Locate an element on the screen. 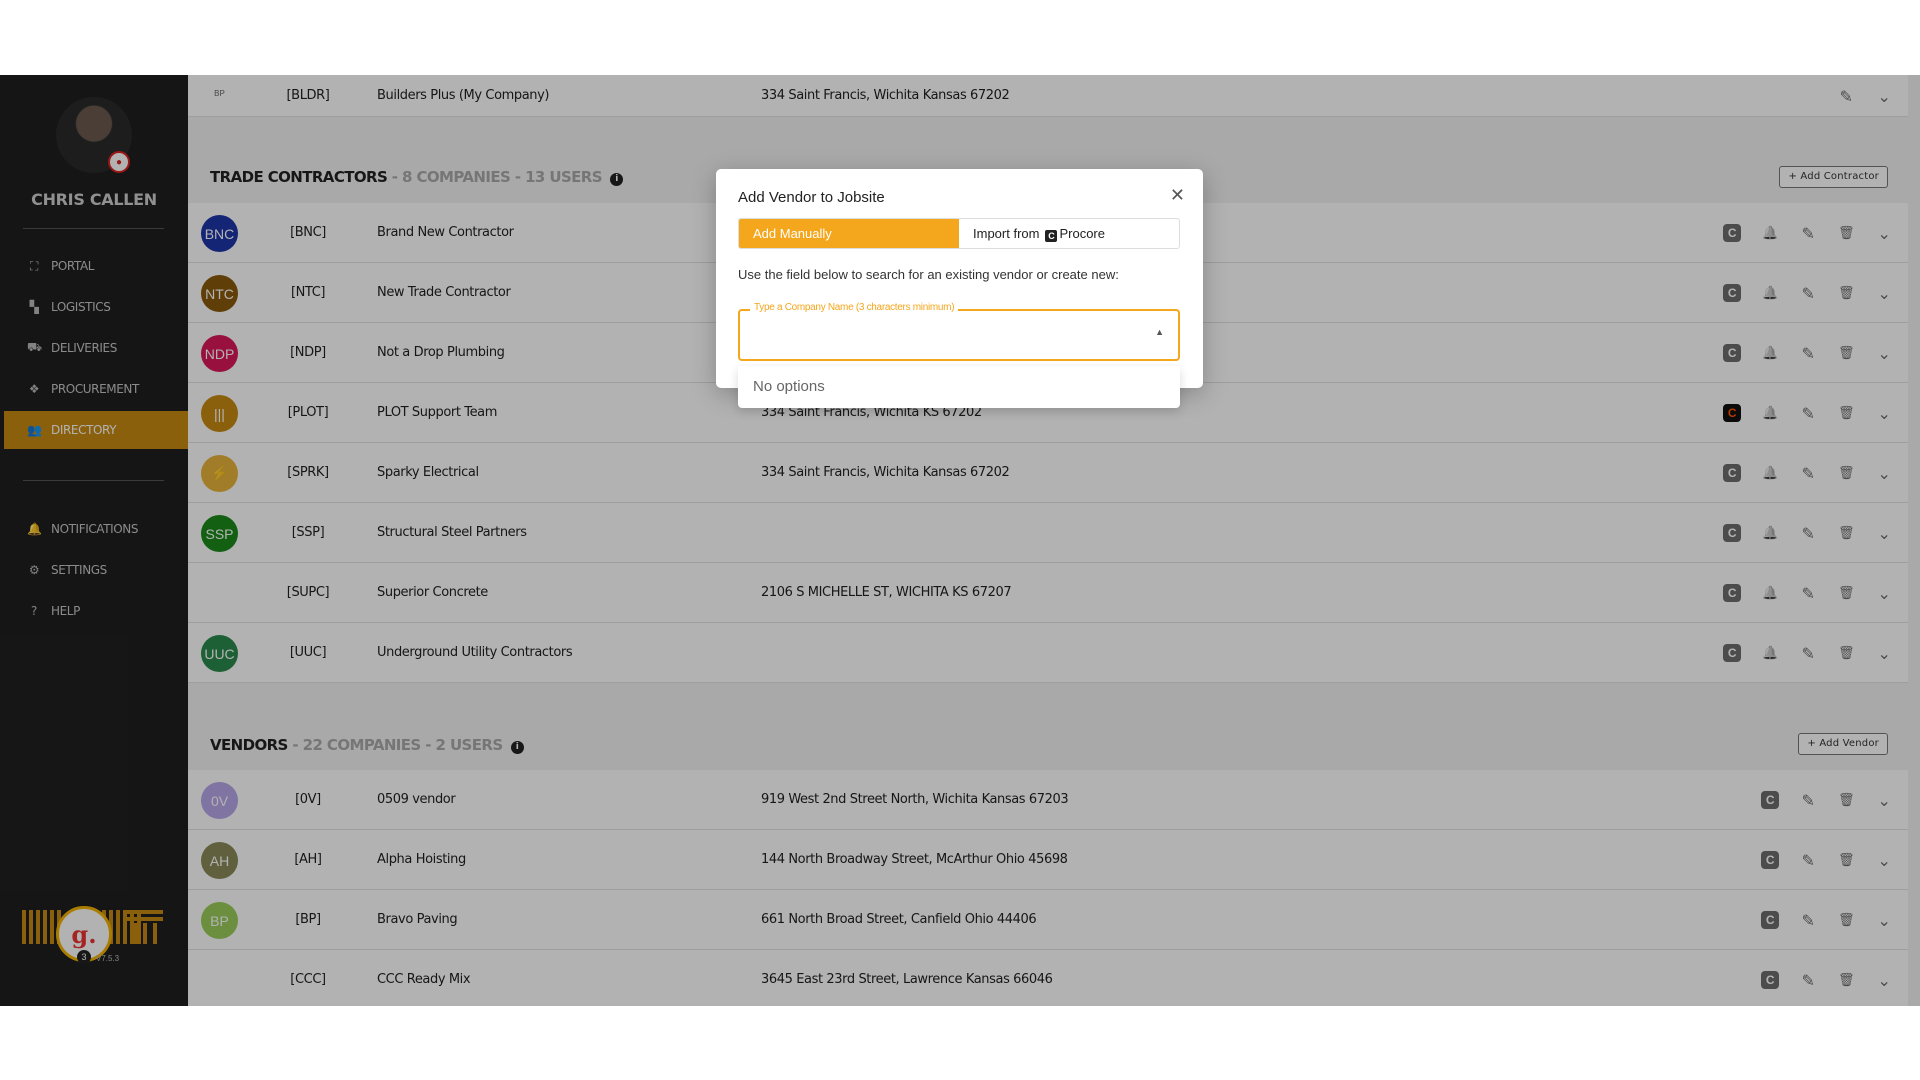  tab-add-manually: Add Manually is located at coordinates (849, 233).